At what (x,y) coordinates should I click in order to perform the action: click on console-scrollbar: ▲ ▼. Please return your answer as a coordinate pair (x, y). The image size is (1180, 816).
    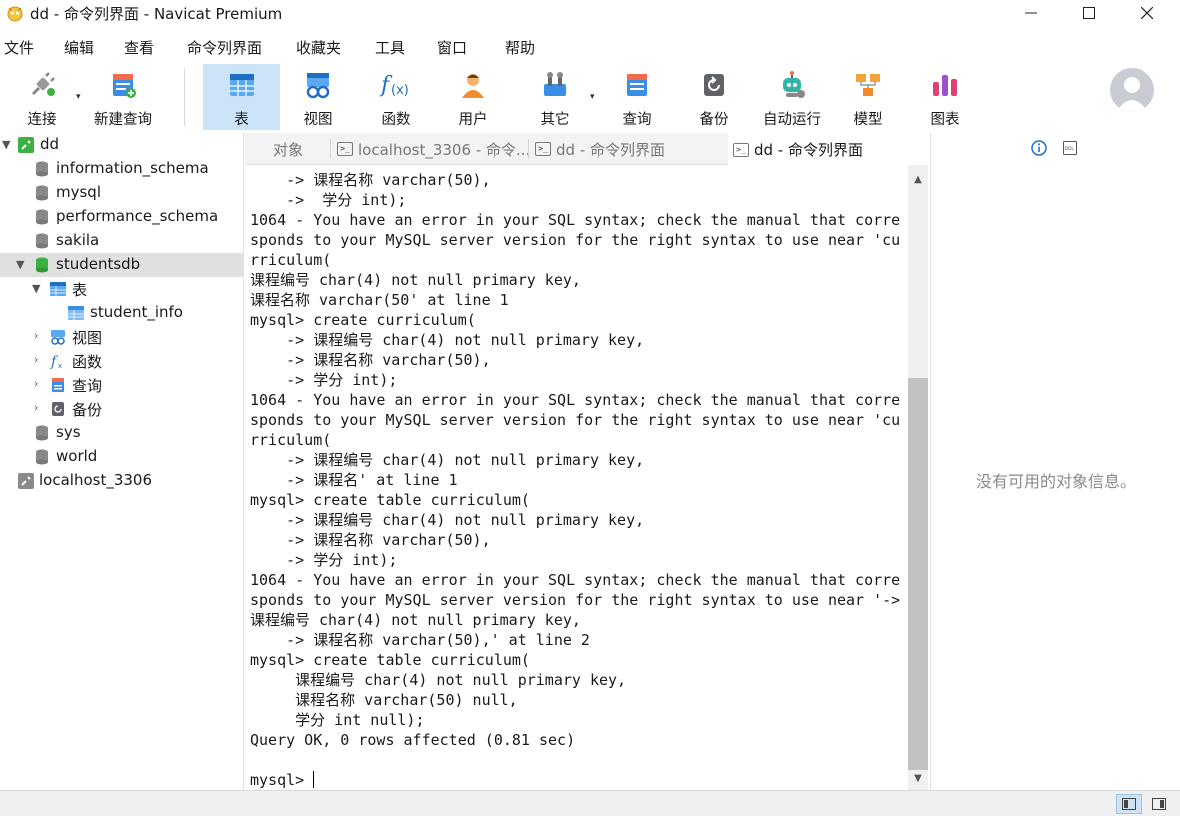
    Looking at the image, I should click on (918, 477).